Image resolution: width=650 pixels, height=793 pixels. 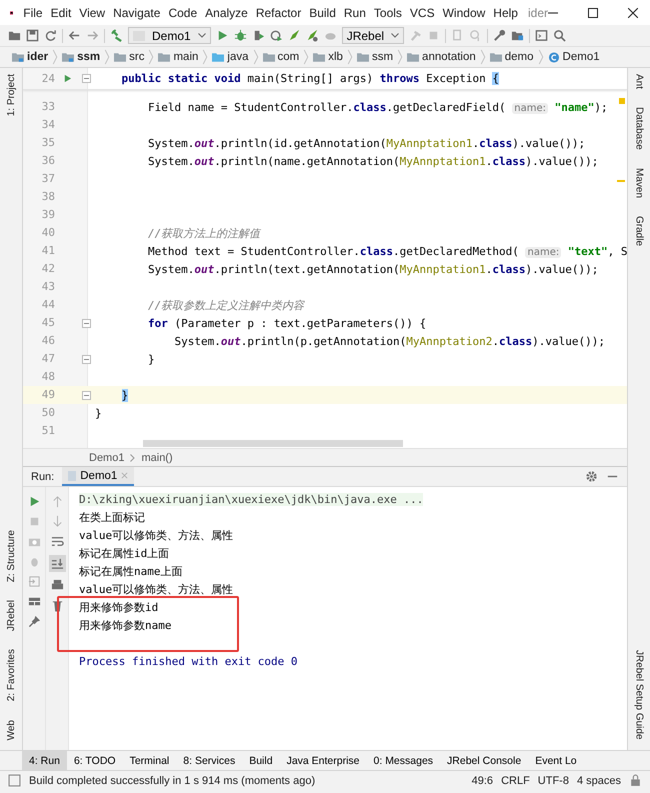 I want to click on breadcrumb-item: ider, so click(x=37, y=57).